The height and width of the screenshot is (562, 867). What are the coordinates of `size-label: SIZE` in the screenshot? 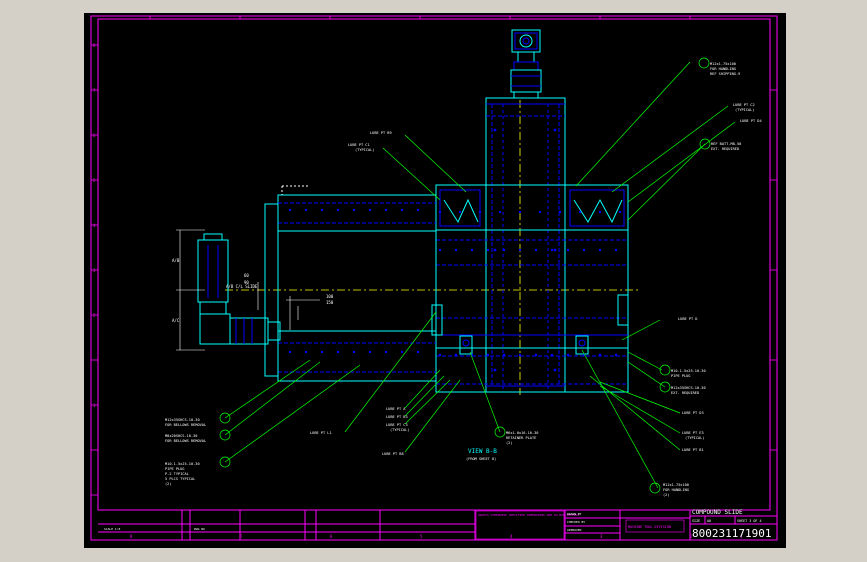 It's located at (696, 521).